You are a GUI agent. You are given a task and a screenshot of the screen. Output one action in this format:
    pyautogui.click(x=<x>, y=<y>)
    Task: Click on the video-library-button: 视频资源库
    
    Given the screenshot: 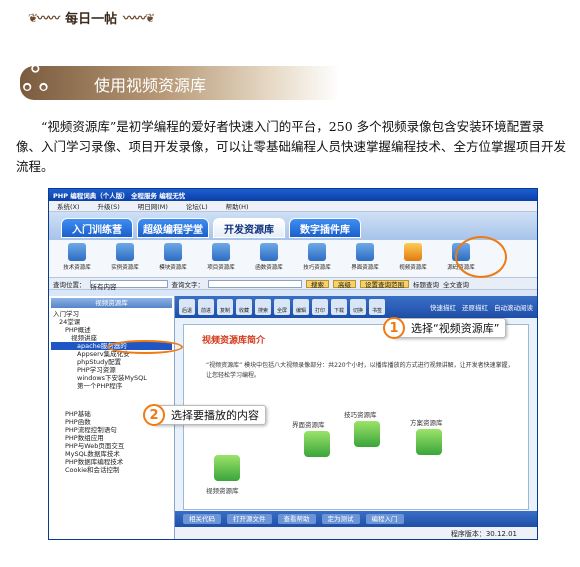 What is the action you would take?
    pyautogui.click(x=413, y=258)
    